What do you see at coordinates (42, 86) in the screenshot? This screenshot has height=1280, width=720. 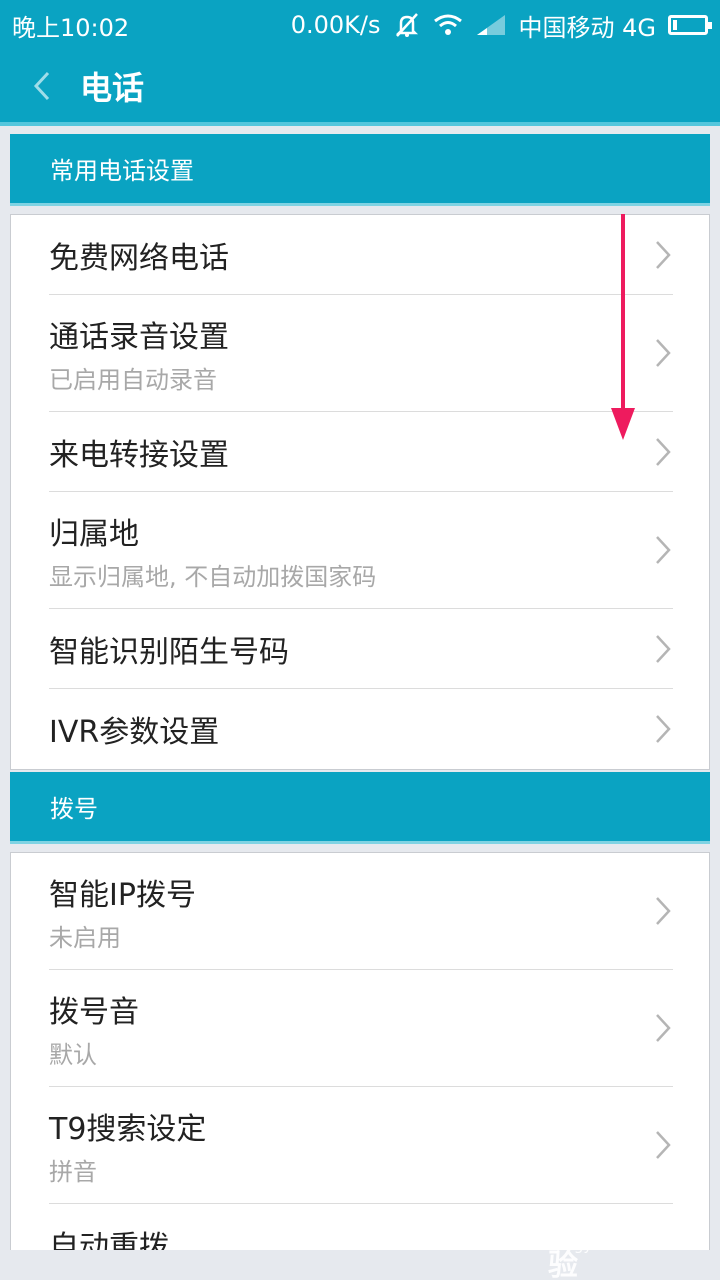 I see `chevron-left-icon` at bounding box center [42, 86].